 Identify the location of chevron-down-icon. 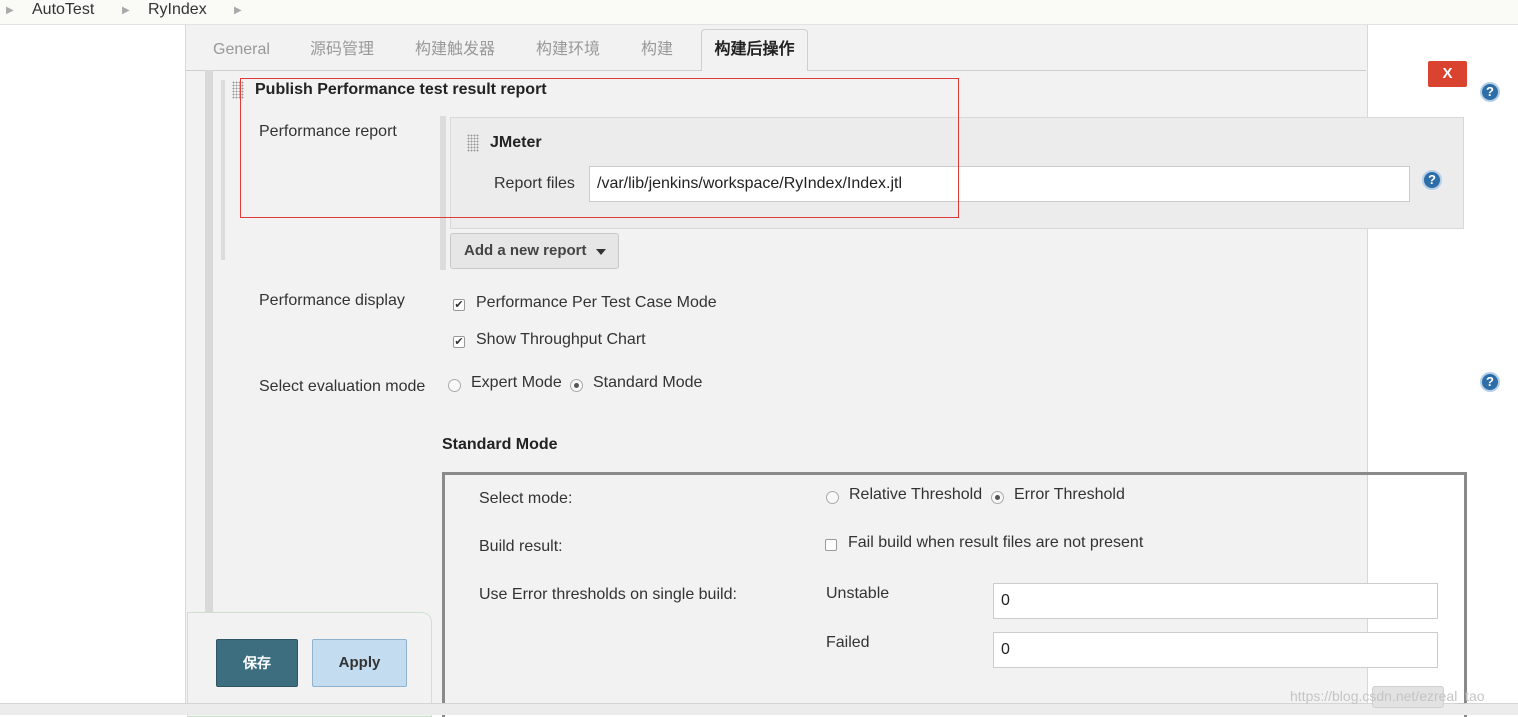
(601, 252).